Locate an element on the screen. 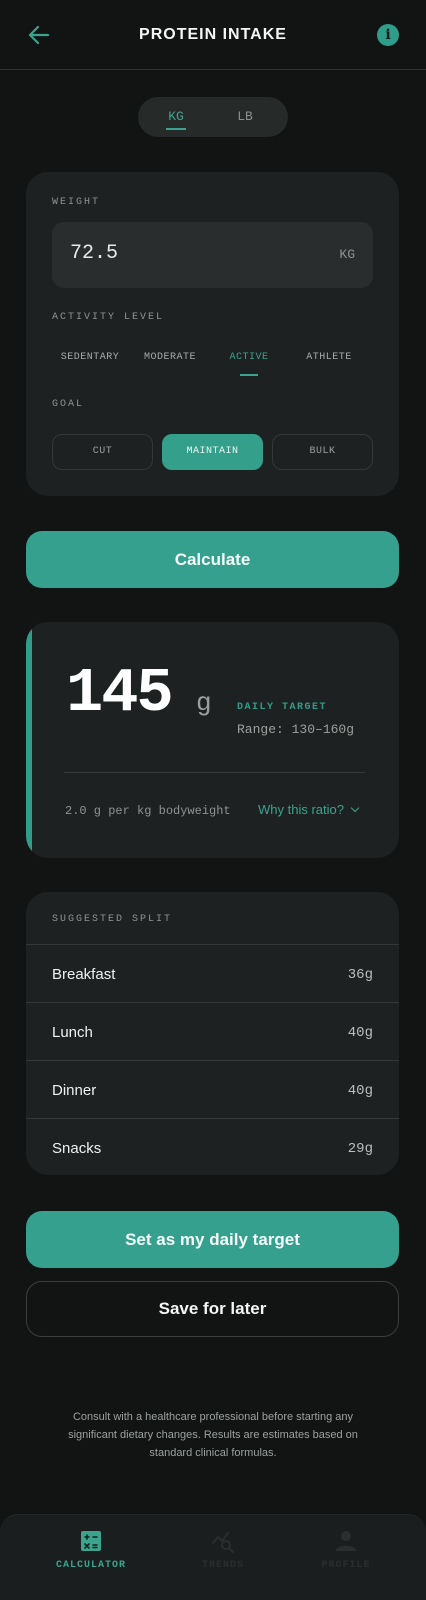 The width and height of the screenshot is (426, 1600). why-ratio-link: Why this ratio? is located at coordinates (309, 809).